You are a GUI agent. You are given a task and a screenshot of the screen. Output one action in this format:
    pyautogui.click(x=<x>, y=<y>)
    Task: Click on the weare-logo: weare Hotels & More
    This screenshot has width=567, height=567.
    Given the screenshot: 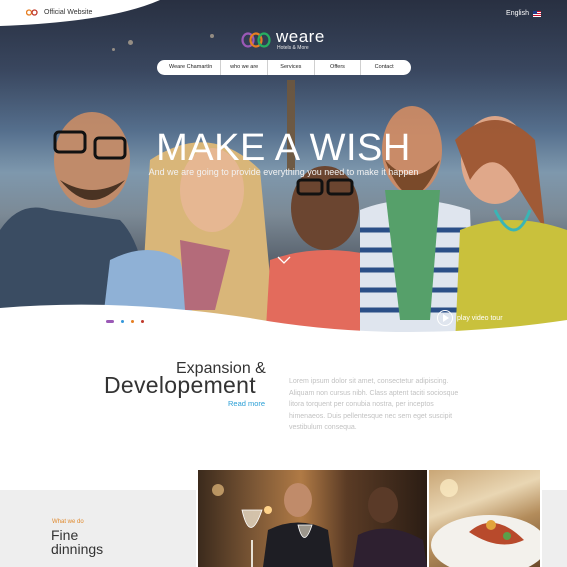 What is the action you would take?
    pyautogui.click(x=283, y=39)
    